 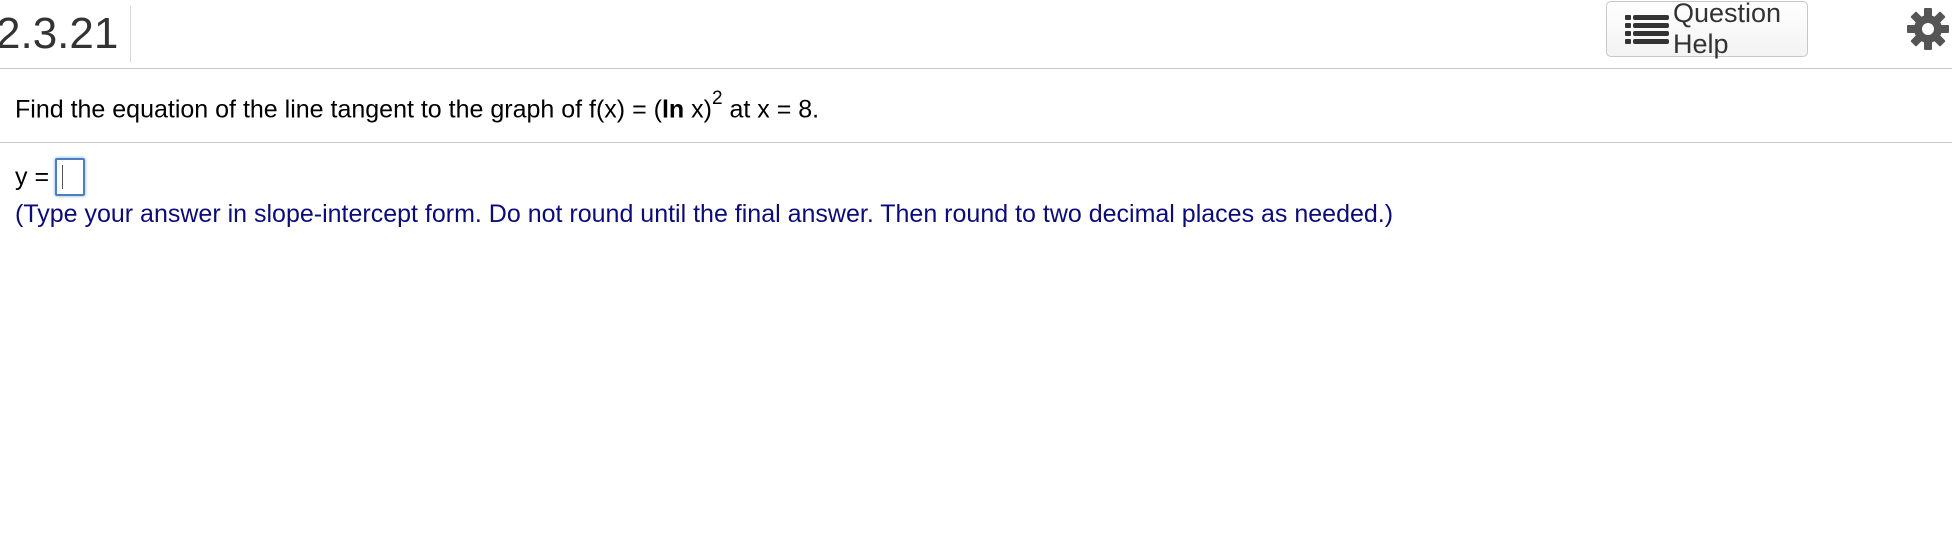 What do you see at coordinates (66, 34) in the screenshot?
I see `question-number: 2.3.21` at bounding box center [66, 34].